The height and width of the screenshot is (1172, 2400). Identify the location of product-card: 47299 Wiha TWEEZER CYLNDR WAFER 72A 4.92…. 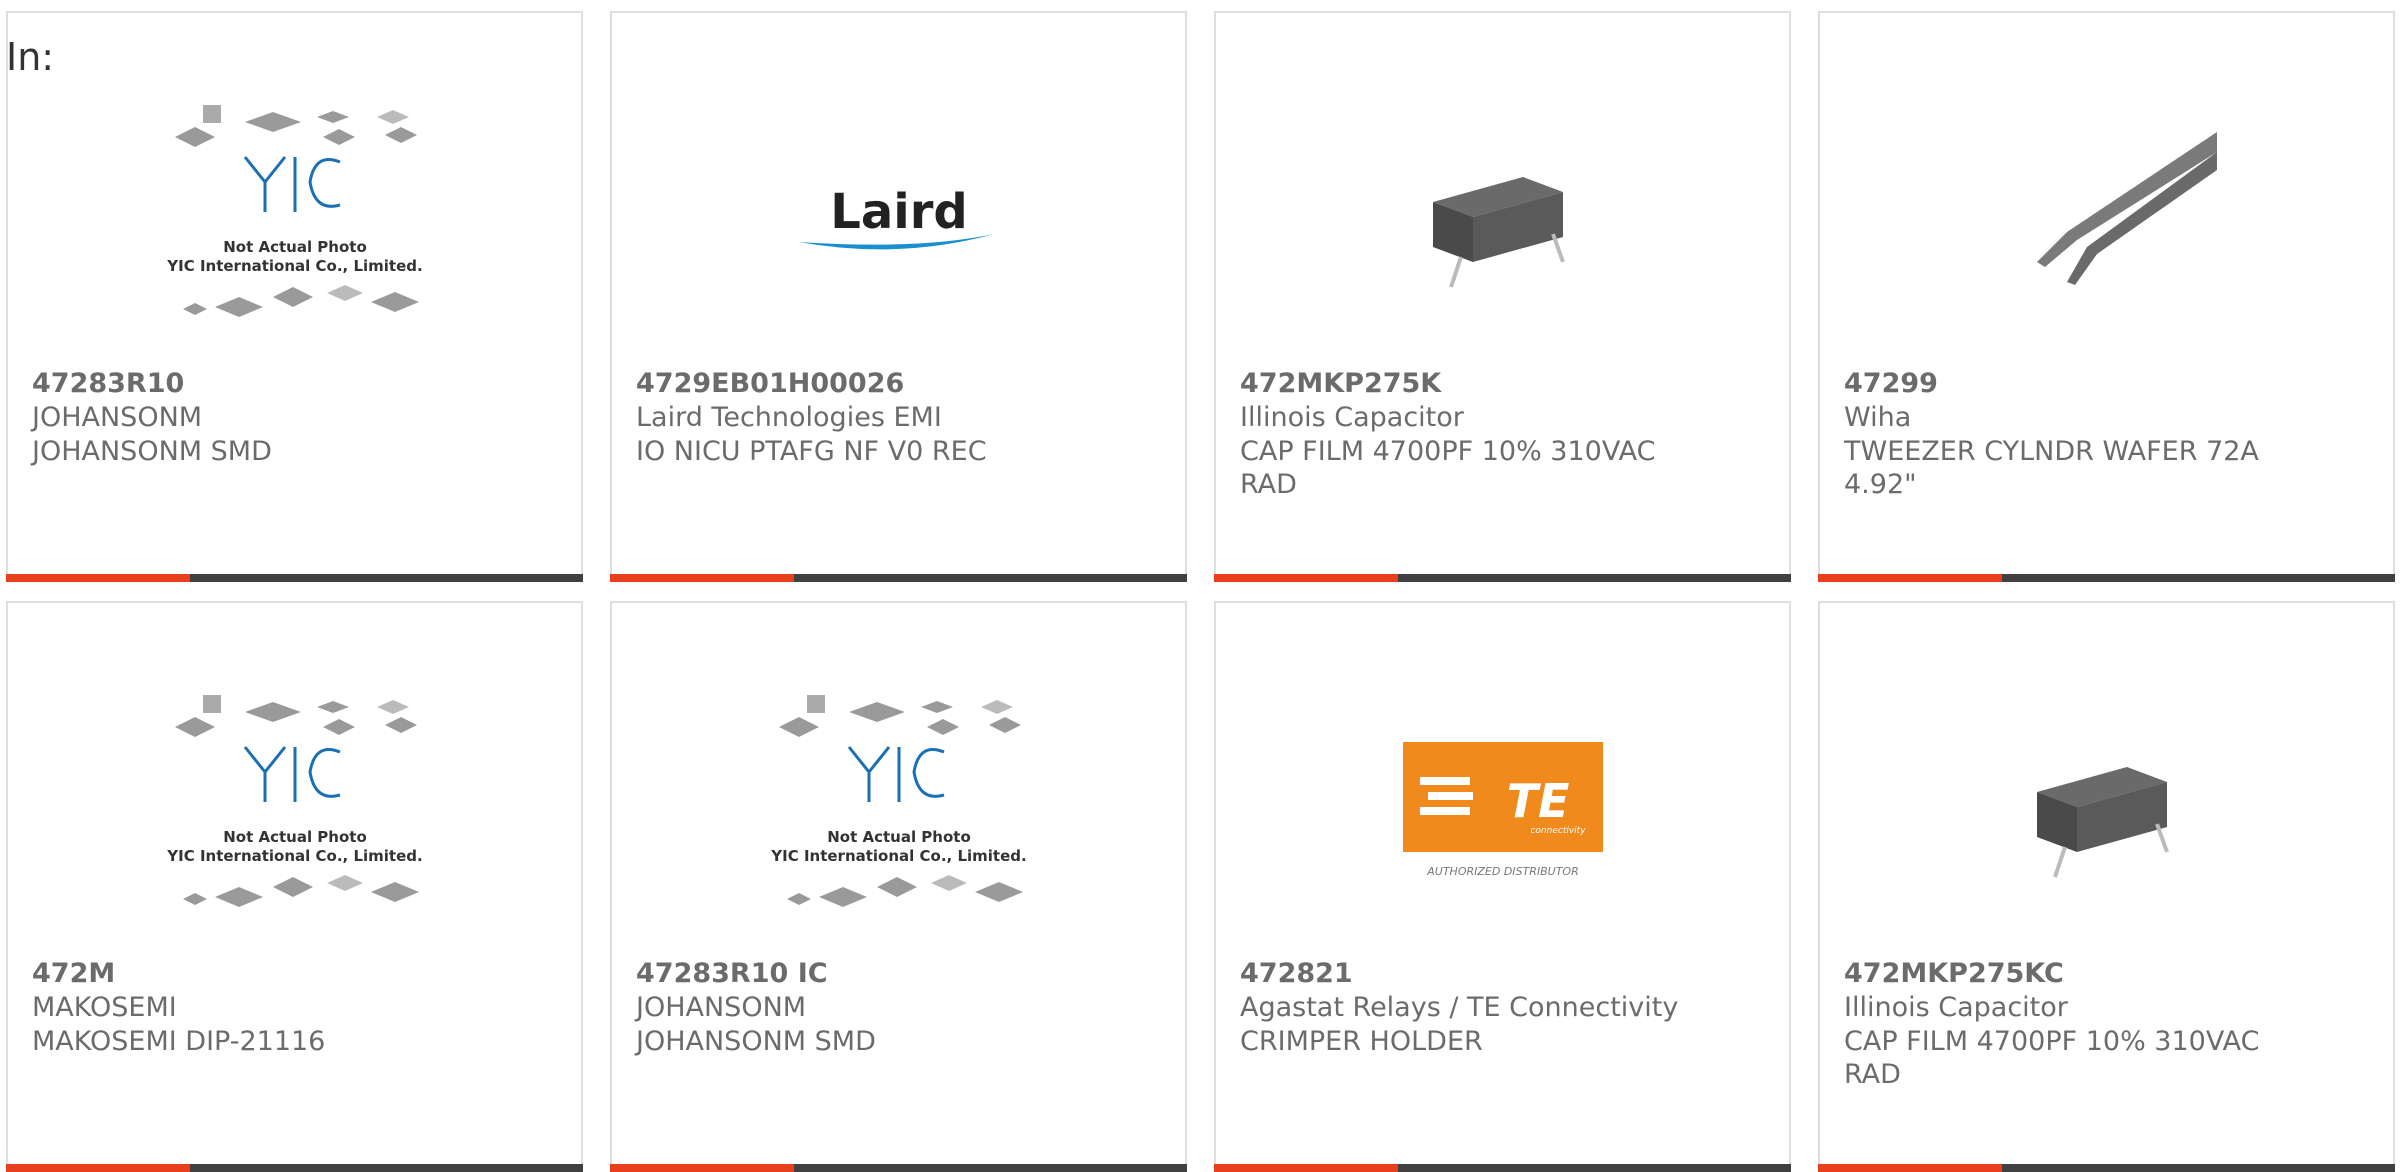
(2106, 296).